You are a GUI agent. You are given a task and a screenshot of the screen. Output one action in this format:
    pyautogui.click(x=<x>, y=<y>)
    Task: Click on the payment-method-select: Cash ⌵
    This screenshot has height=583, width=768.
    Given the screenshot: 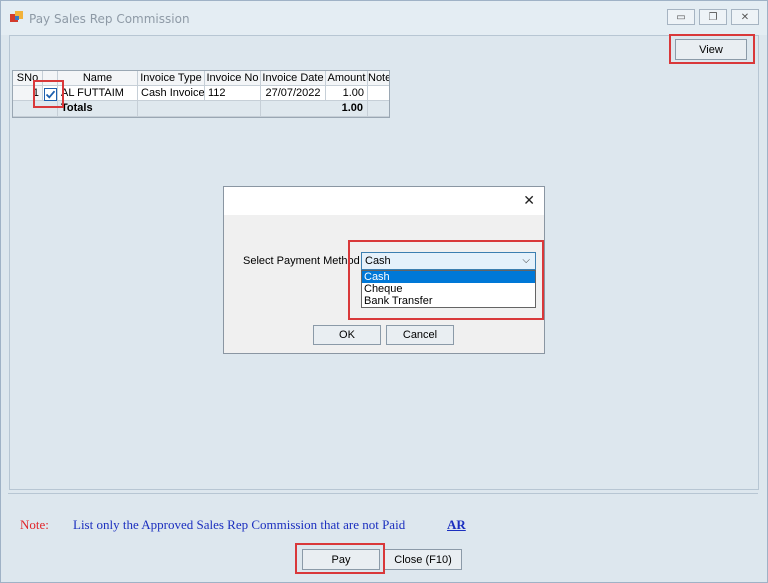 What is the action you would take?
    pyautogui.click(x=448, y=261)
    